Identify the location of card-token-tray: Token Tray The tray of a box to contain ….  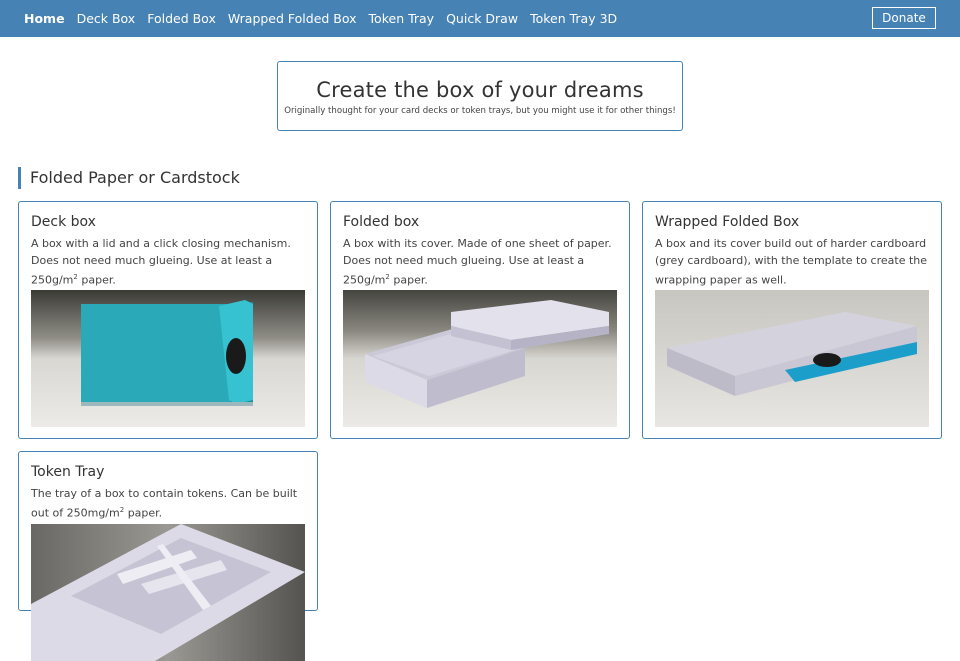
(168, 556).